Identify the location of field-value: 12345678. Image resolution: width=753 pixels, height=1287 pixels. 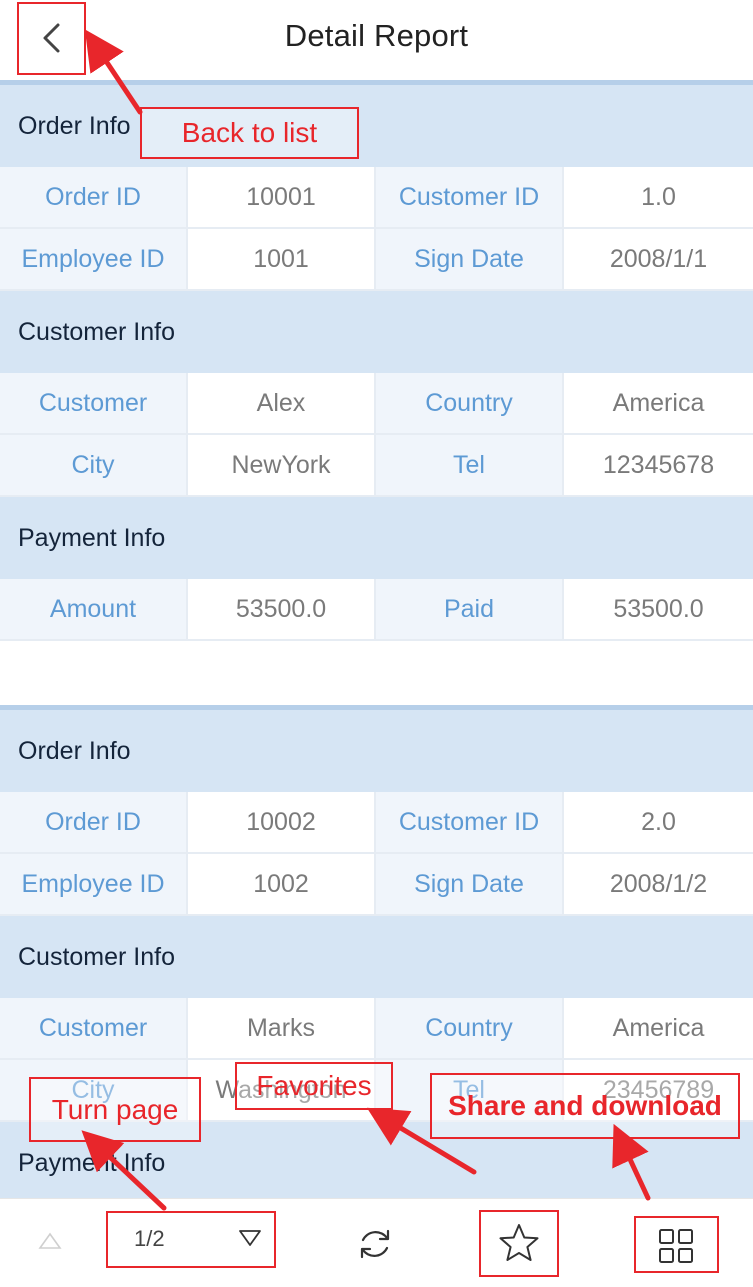
(658, 465).